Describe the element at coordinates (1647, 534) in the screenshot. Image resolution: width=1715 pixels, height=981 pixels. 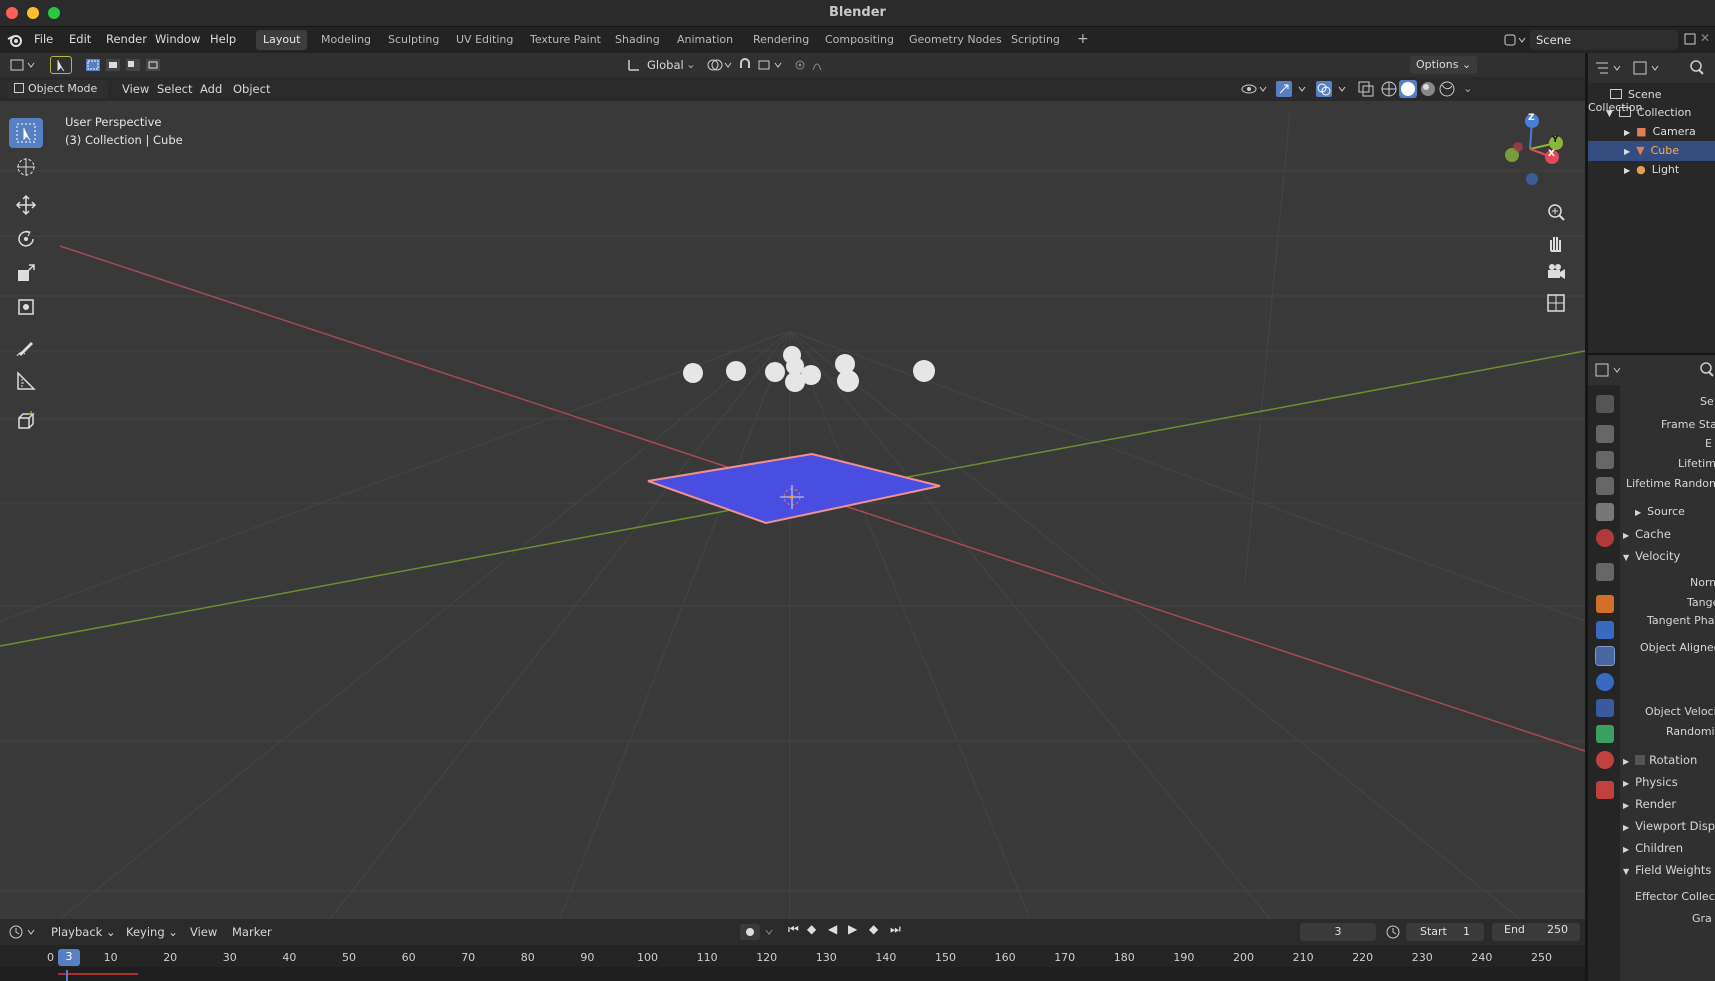
I see `panel-cache: ▶ Cache` at that location.